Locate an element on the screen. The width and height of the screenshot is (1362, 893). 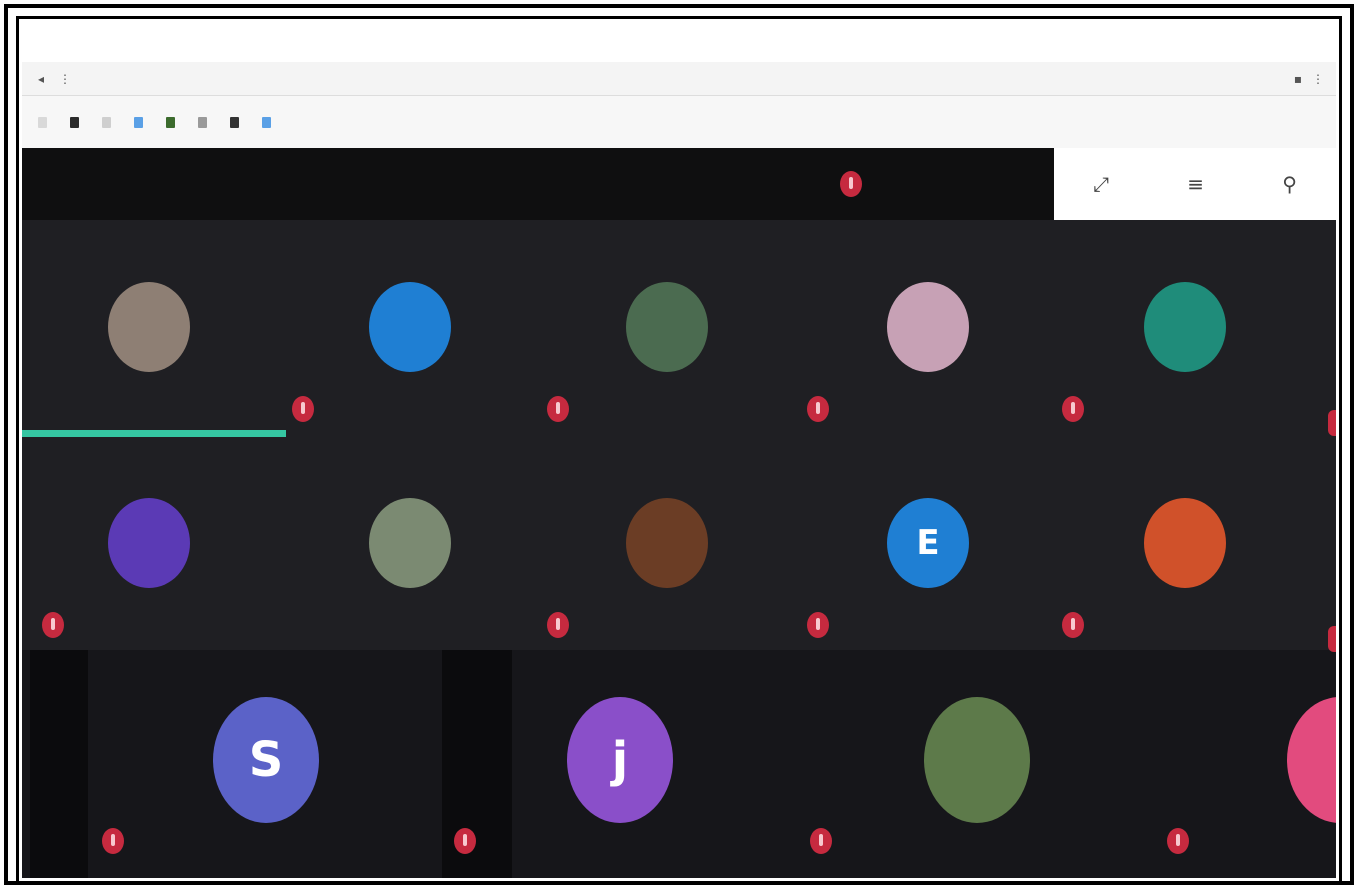
list-icon: ≡ is located at coordinates (1195, 184).